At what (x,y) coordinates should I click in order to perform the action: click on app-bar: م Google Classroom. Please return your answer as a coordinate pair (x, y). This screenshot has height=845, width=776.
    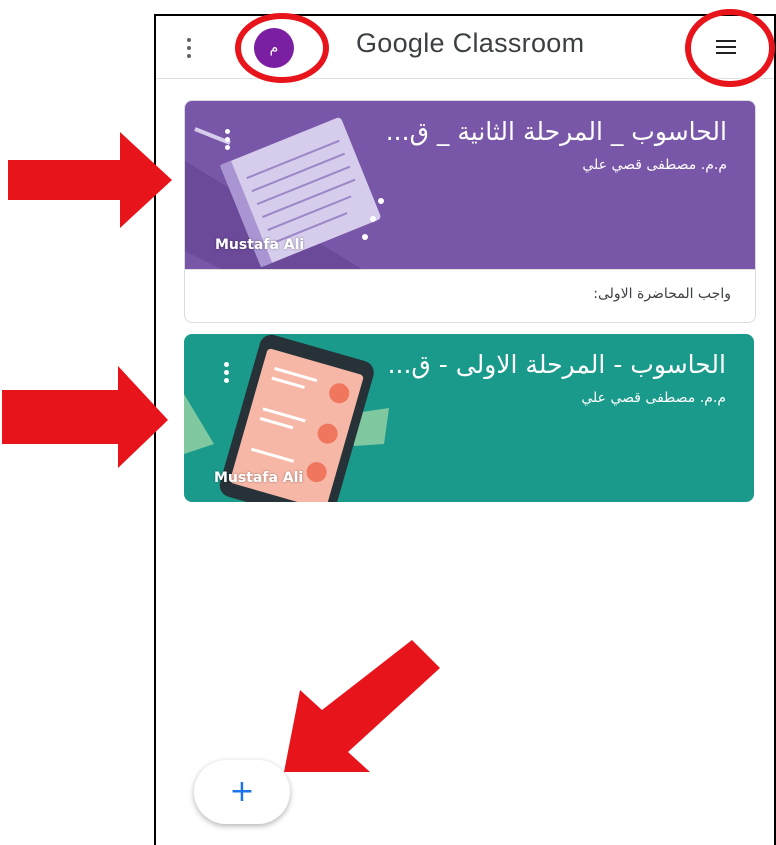
    Looking at the image, I should click on (465, 47).